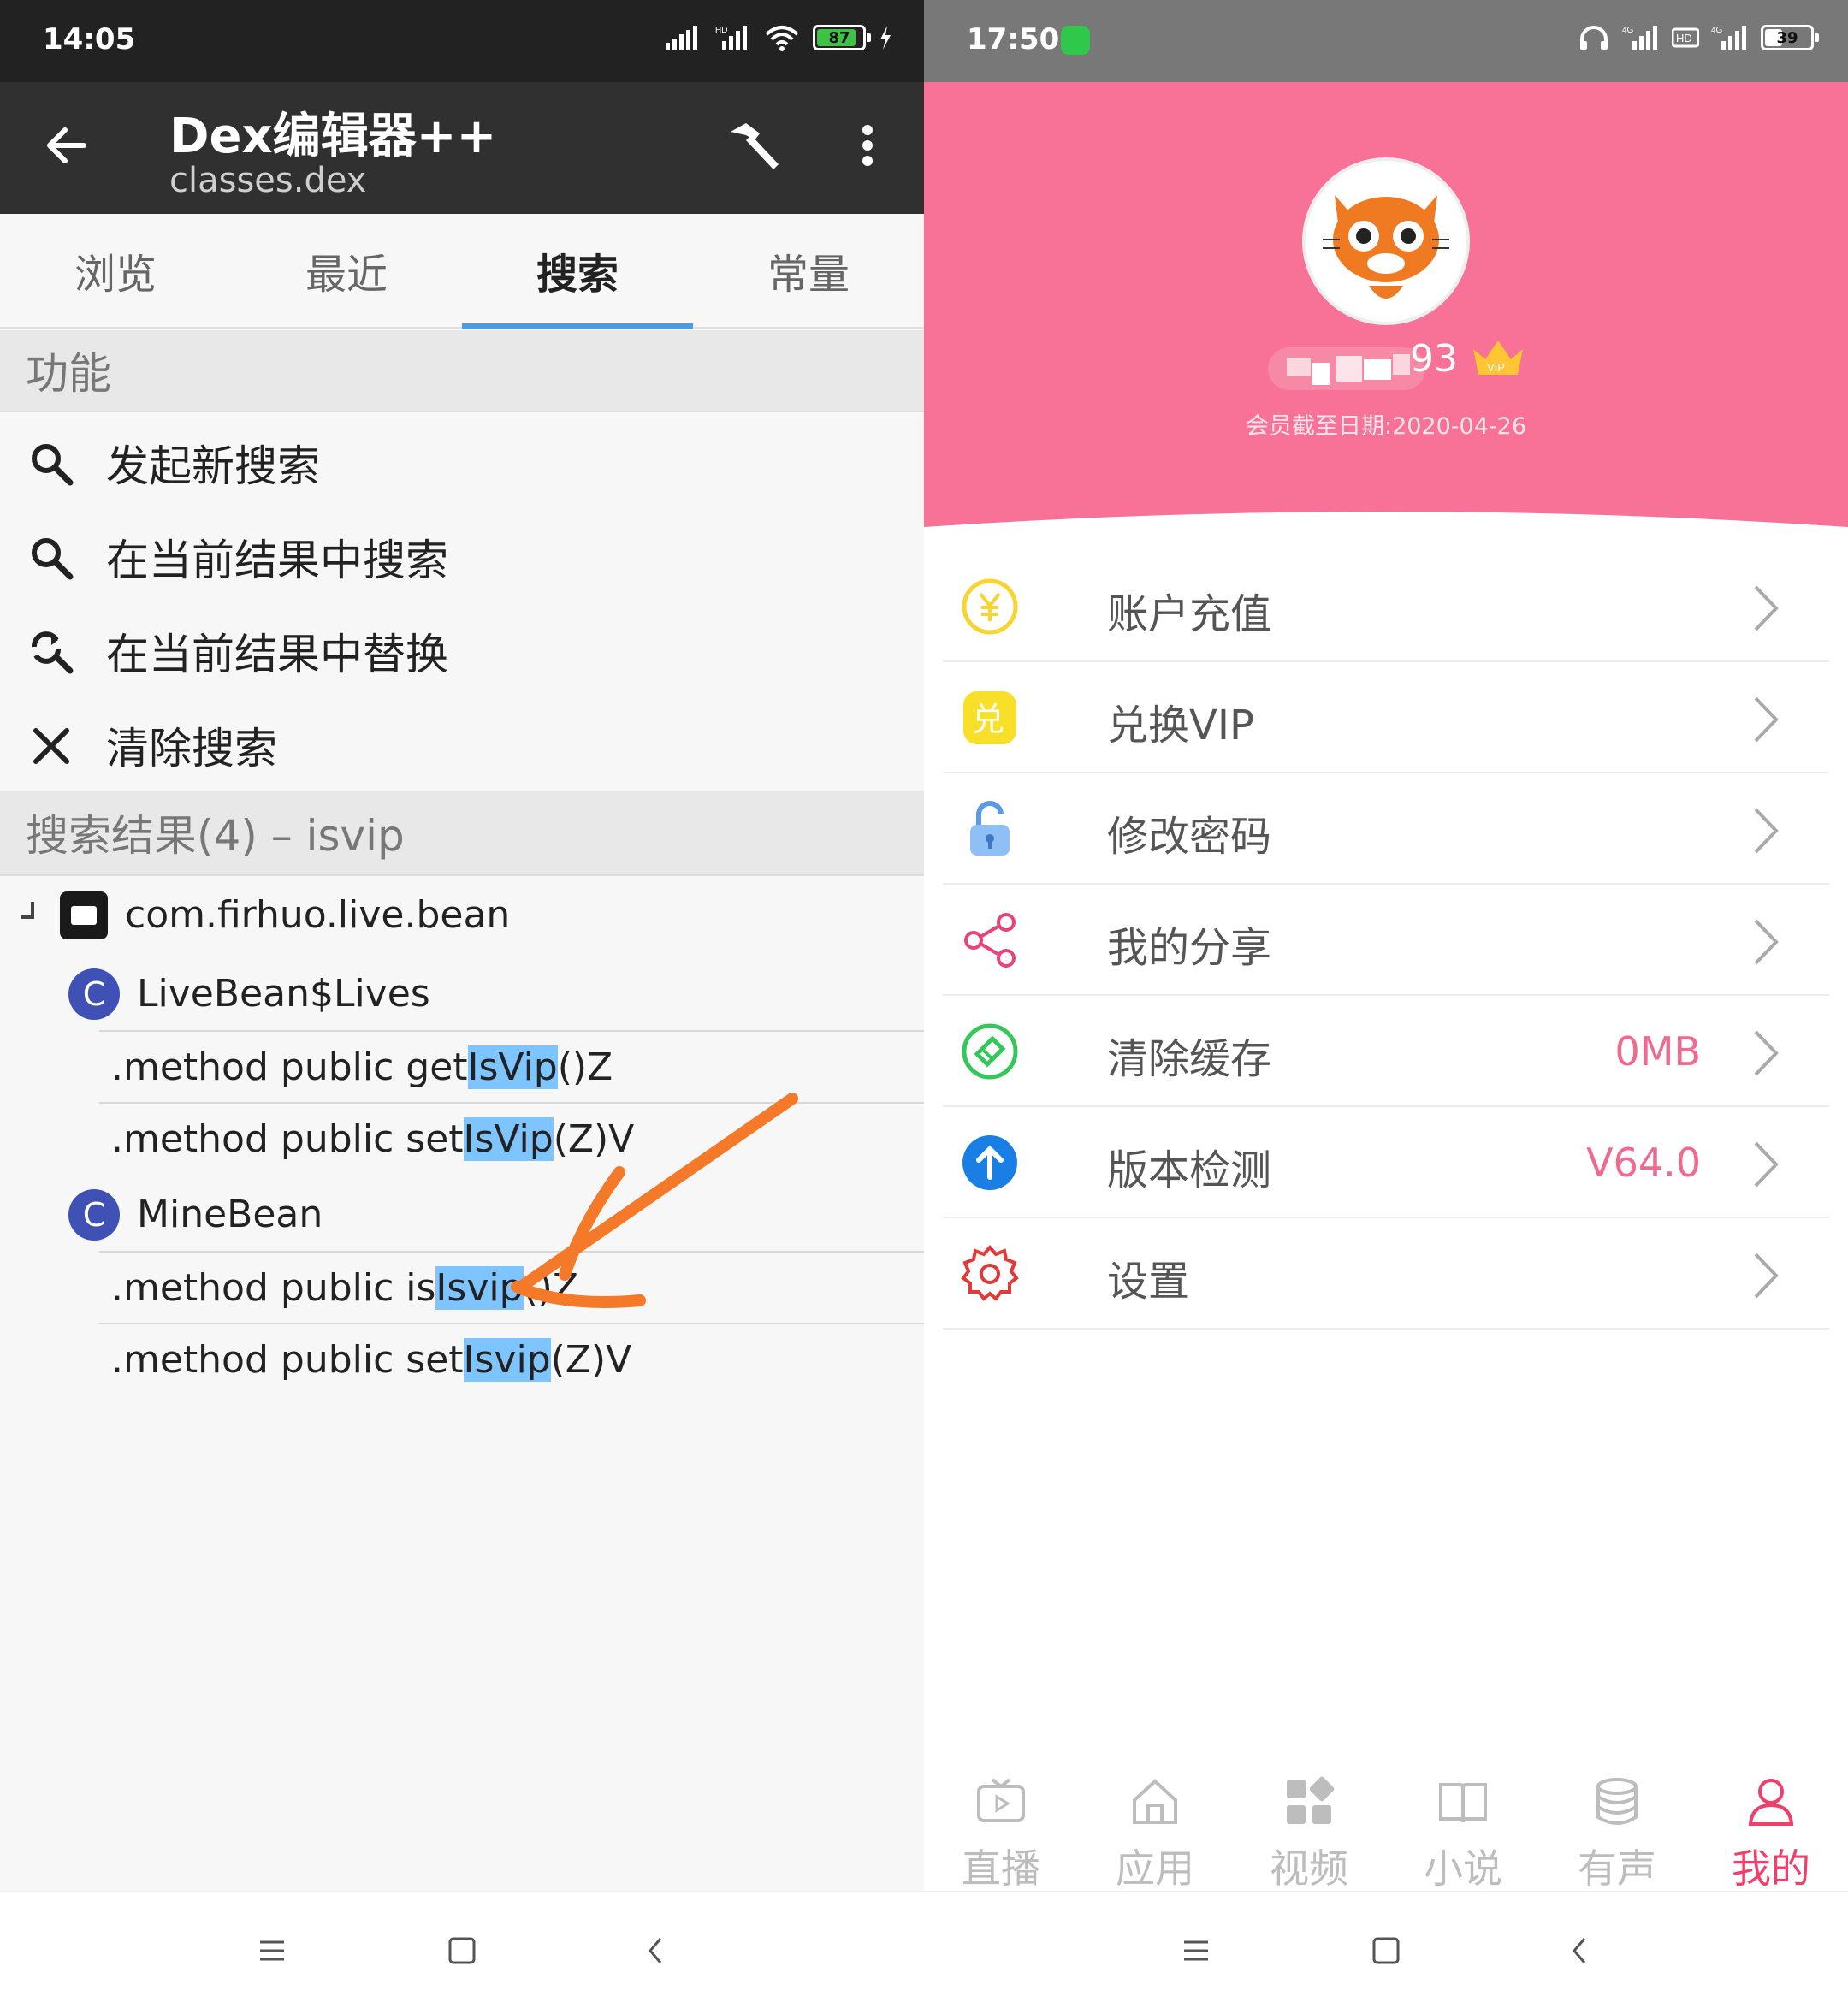 The width and height of the screenshot is (1848, 2002). I want to click on collapse-corner-icon, so click(27, 910).